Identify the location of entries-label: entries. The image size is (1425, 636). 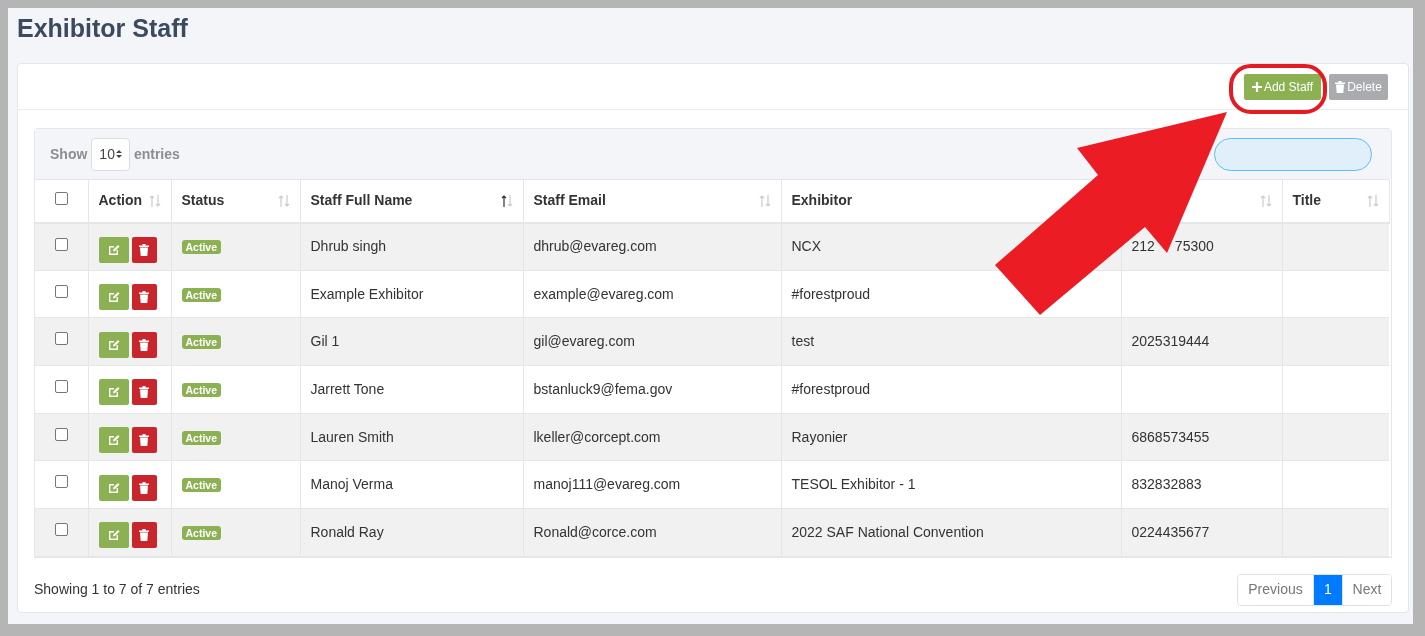
(156, 154).